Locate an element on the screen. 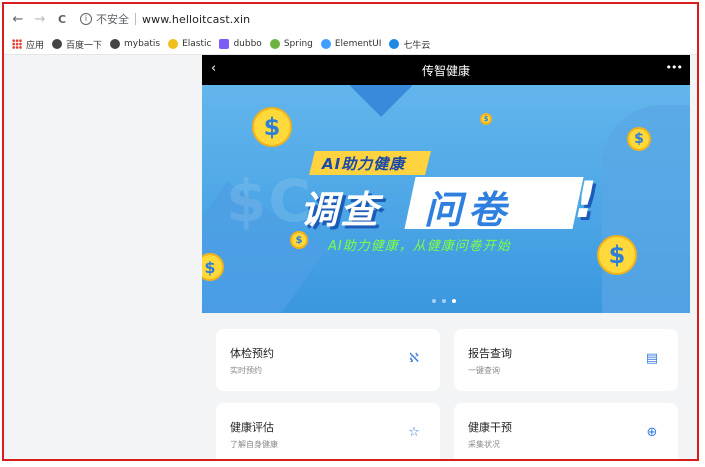 This screenshot has height=467, width=705. app-title: 传智健康 is located at coordinates (445, 70).